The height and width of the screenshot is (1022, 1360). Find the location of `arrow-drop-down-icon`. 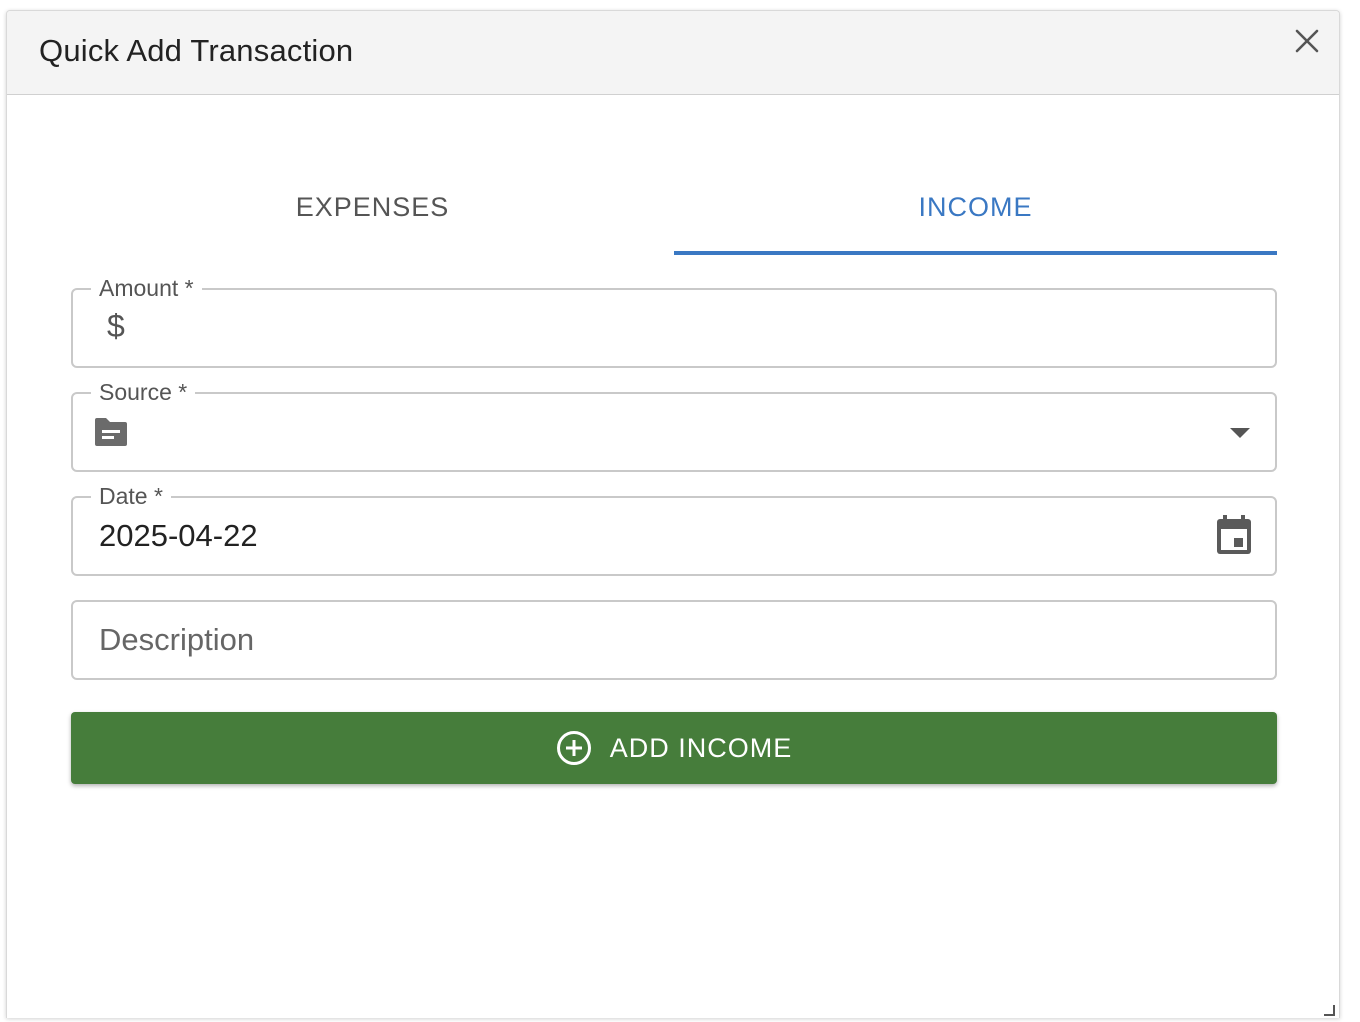

arrow-drop-down-icon is located at coordinates (1240, 435).